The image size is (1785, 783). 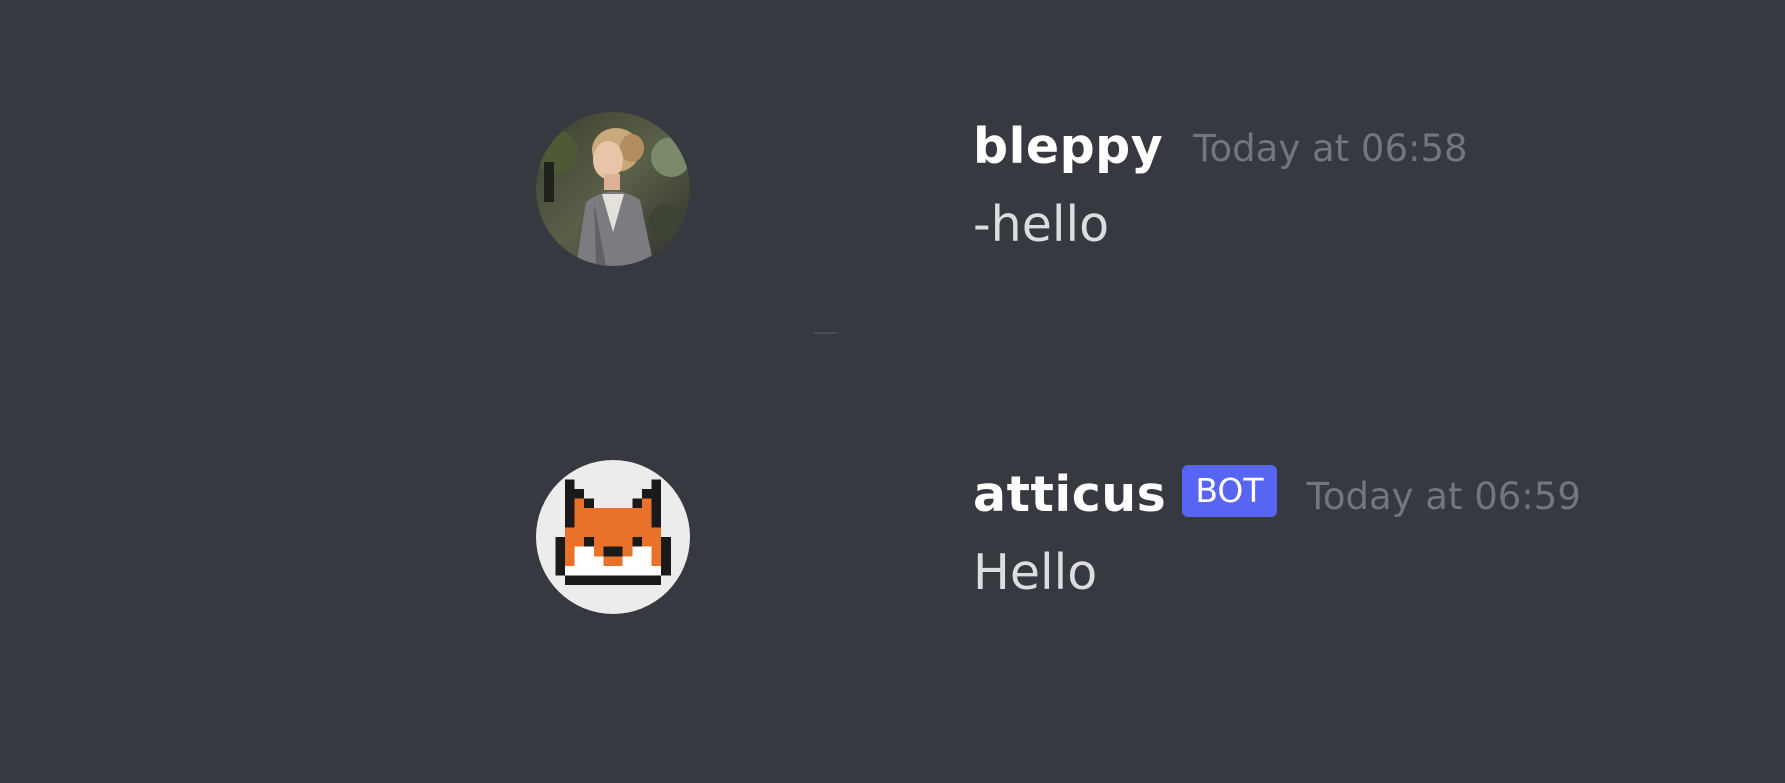 What do you see at coordinates (825, 333) in the screenshot?
I see `divider` at bounding box center [825, 333].